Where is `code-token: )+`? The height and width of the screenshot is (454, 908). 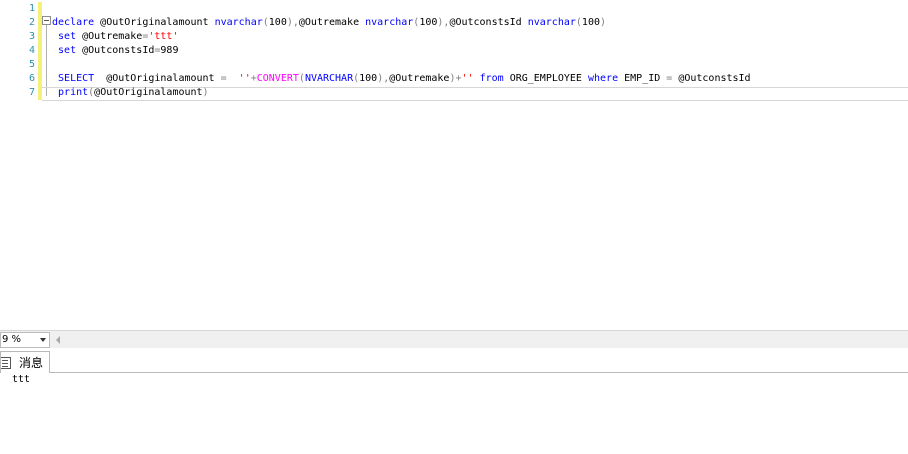
code-token: )+ is located at coordinates (455, 78).